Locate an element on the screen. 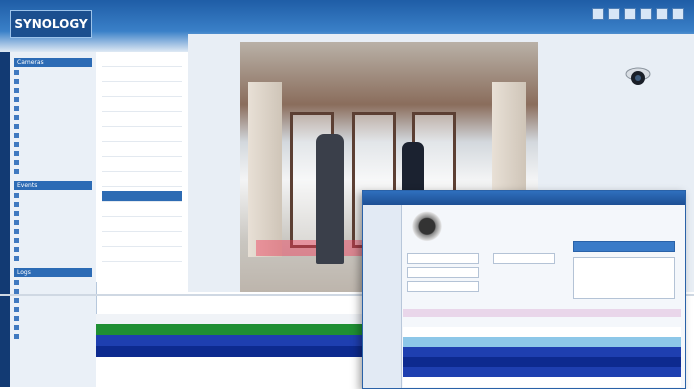 This screenshot has height=389, width=694. dialog-event-table is located at coordinates (542, 357).